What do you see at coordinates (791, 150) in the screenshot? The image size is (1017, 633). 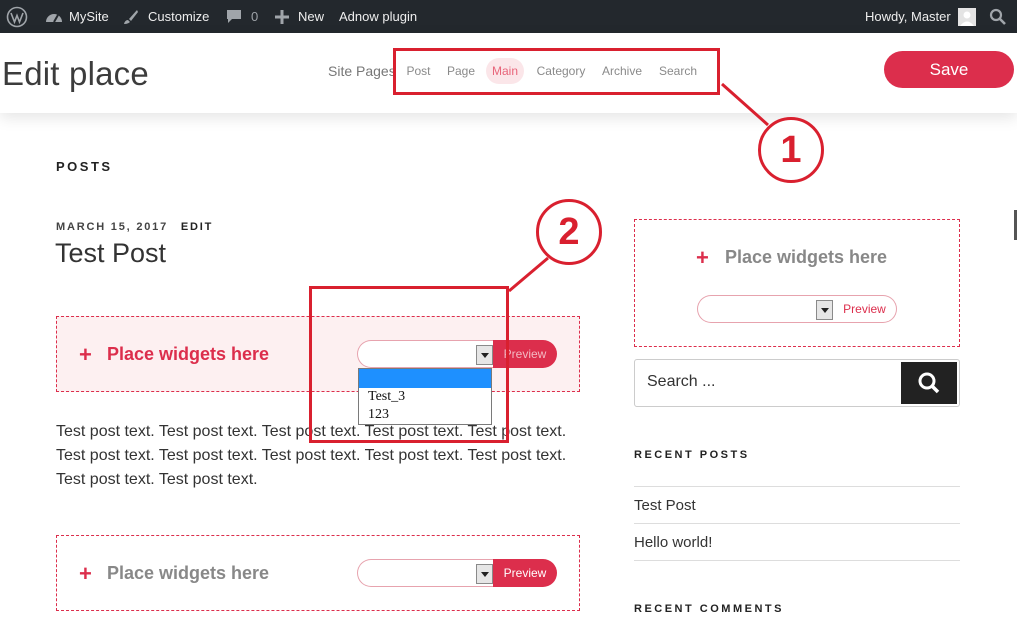 I see `annotation-marker-1: 1` at bounding box center [791, 150].